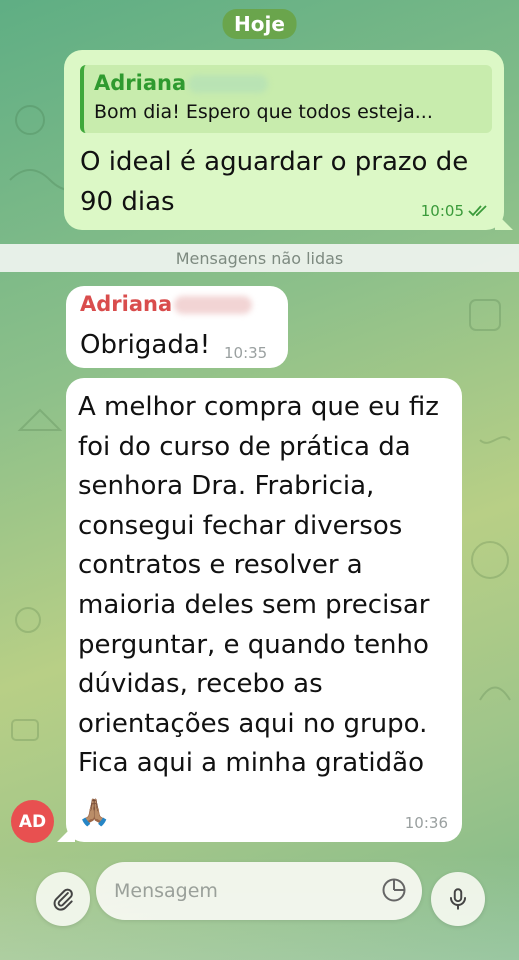  What do you see at coordinates (246, 353) in the screenshot?
I see `message-time: 10:35` at bounding box center [246, 353].